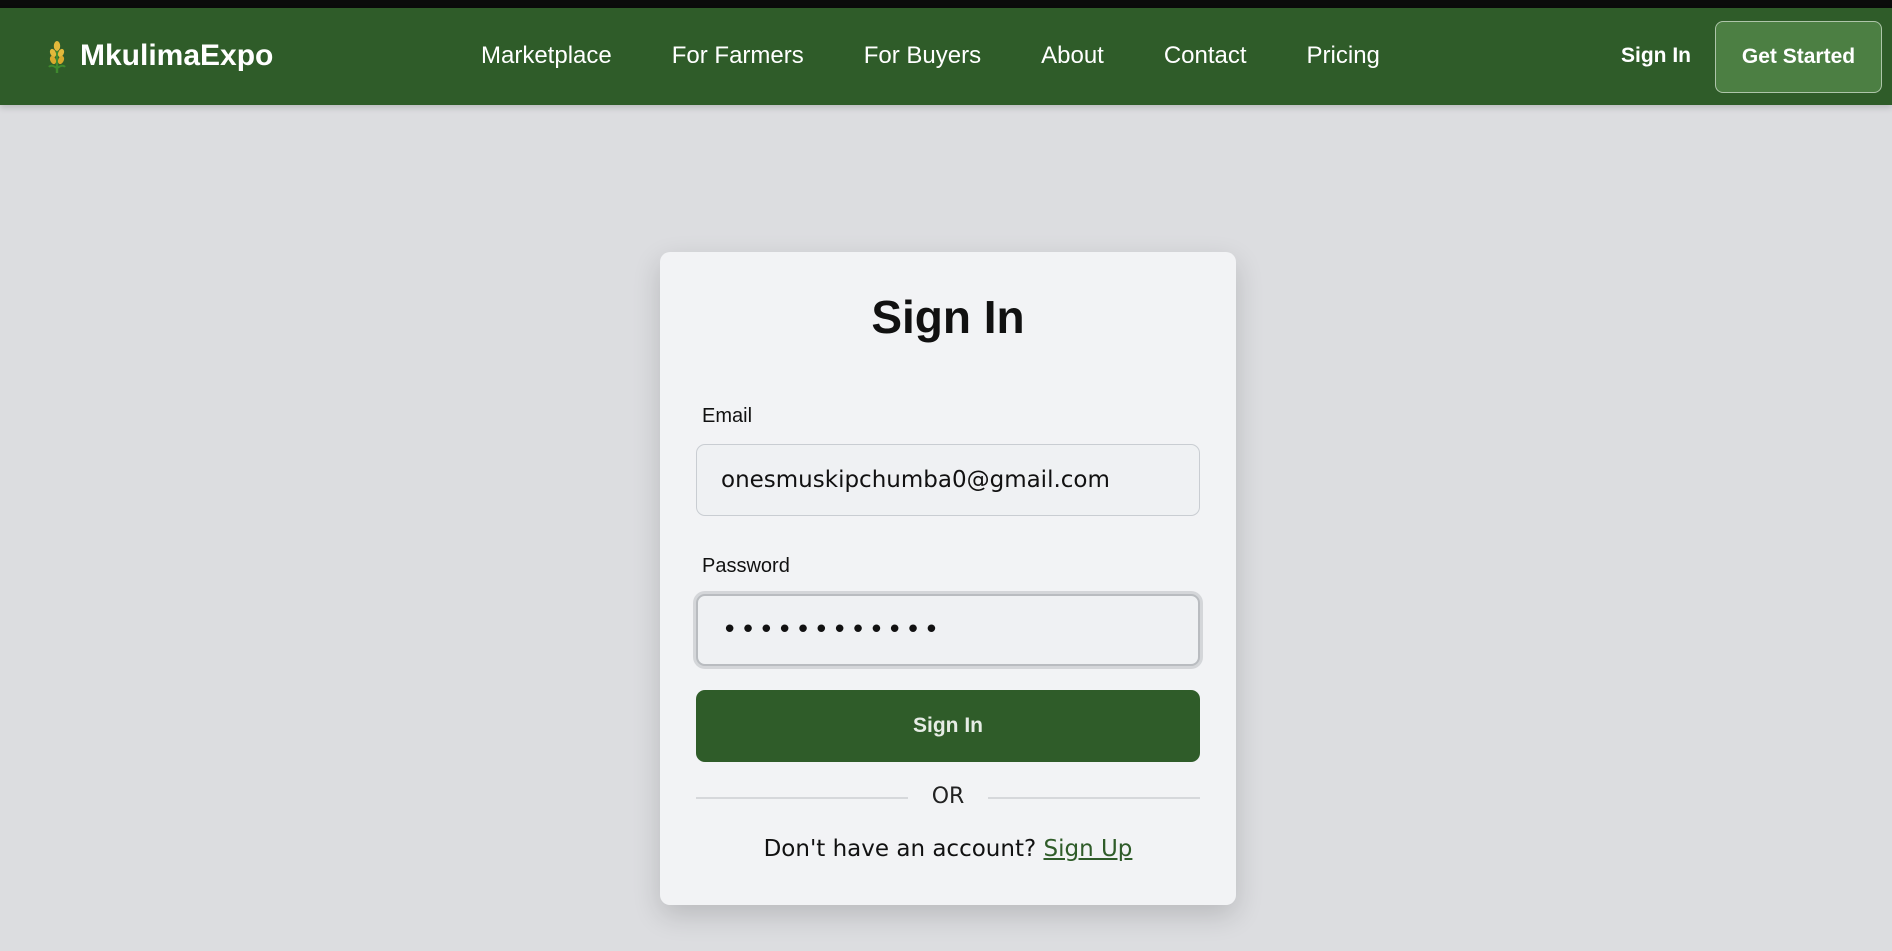 This screenshot has width=1892, height=951. Describe the element at coordinates (1094, 798) in the screenshot. I see `divider-line-right` at that location.